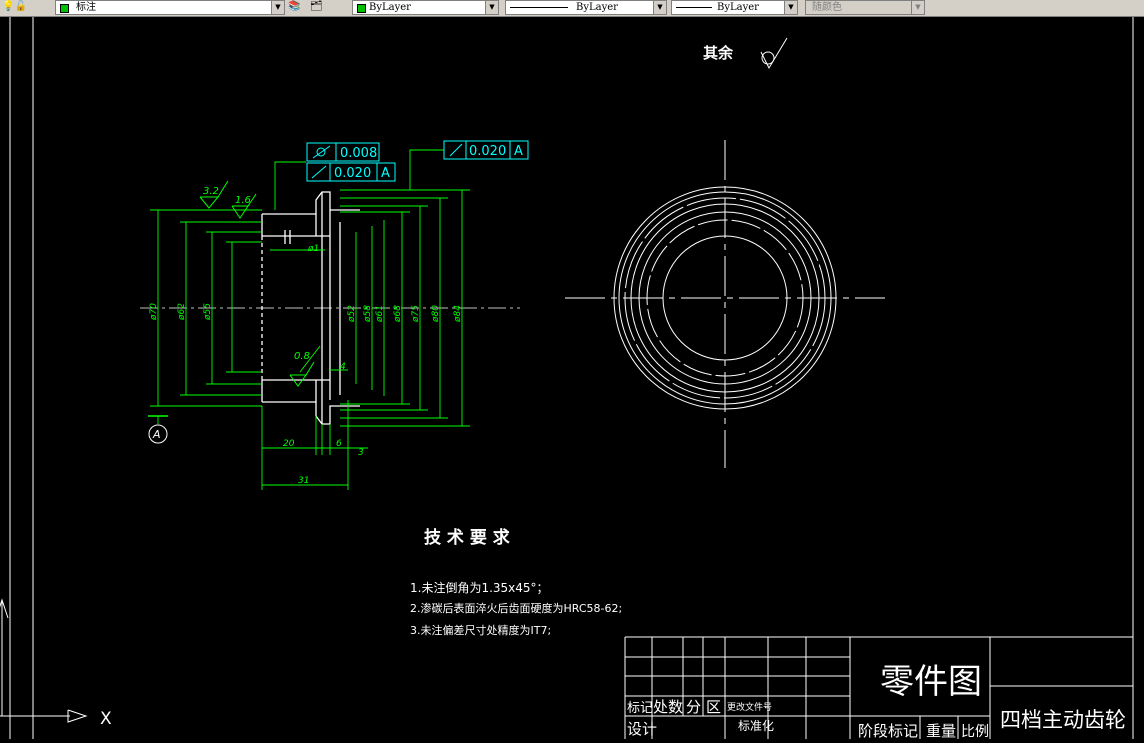 This screenshot has width=1144, height=743. Describe the element at coordinates (668, 707) in the screenshot. I see `hdr-count: 处数` at that location.